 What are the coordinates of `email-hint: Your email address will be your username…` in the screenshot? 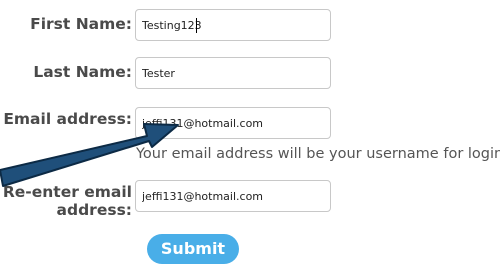 It's located at (318, 154).